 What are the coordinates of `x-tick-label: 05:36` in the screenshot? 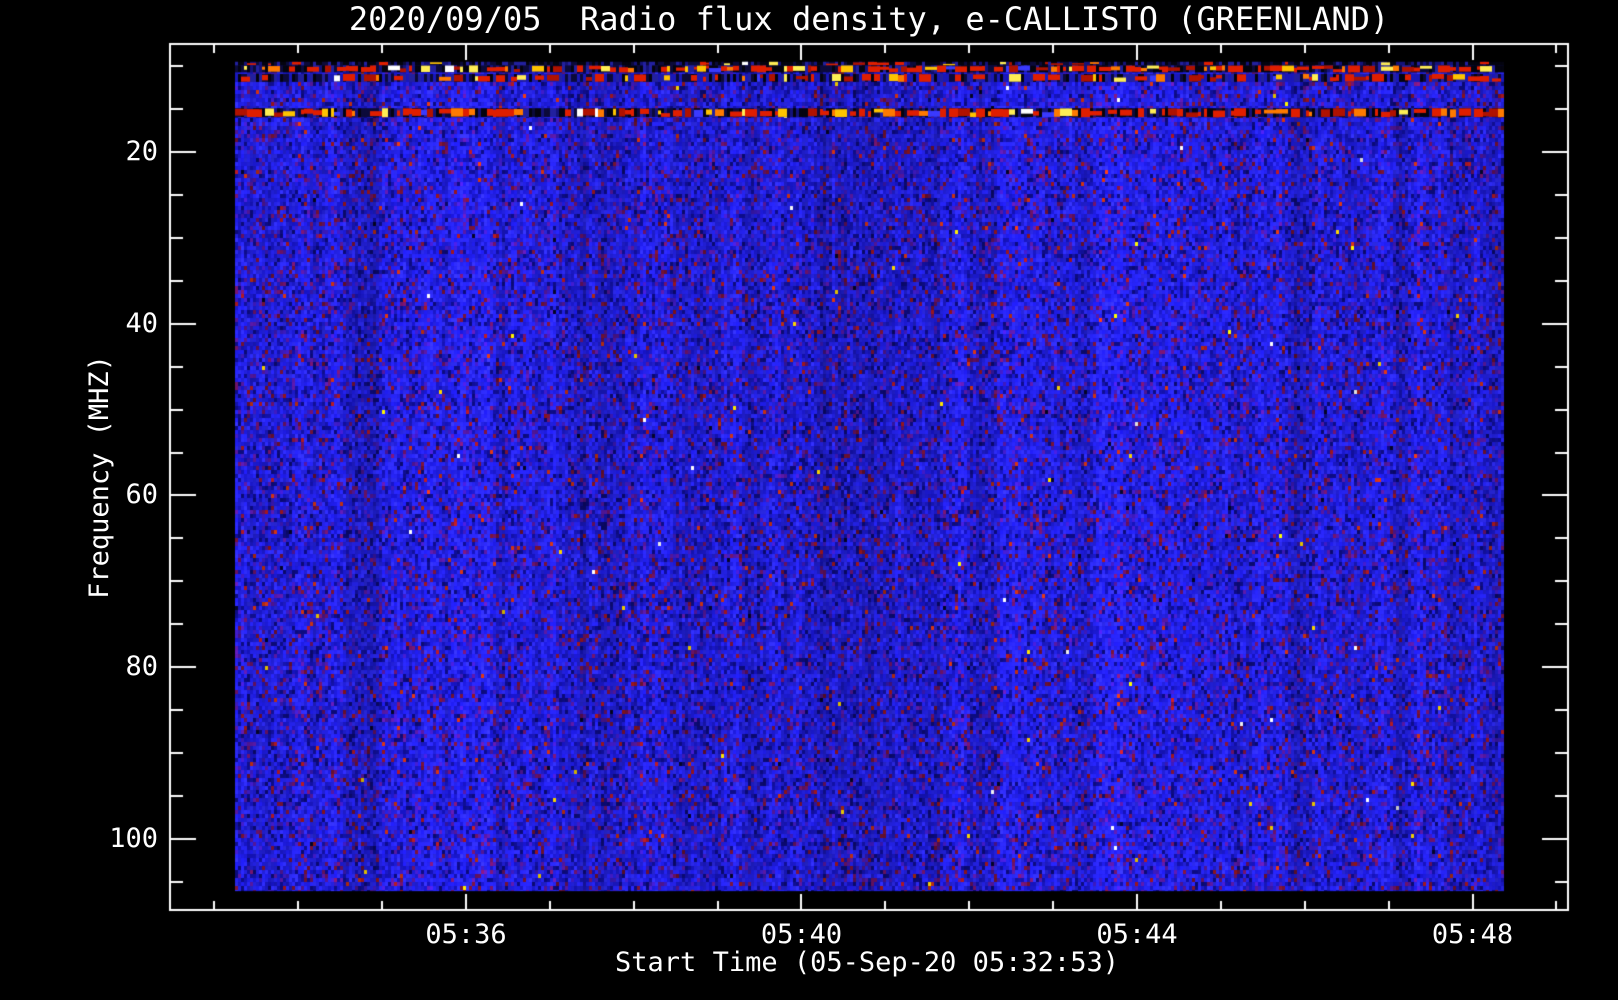 It's located at (466, 934).